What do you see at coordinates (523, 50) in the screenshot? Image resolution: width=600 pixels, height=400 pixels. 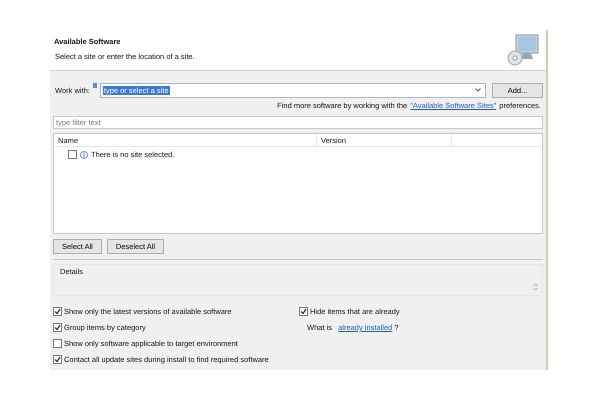 I see `monitor-disc-icon` at bounding box center [523, 50].